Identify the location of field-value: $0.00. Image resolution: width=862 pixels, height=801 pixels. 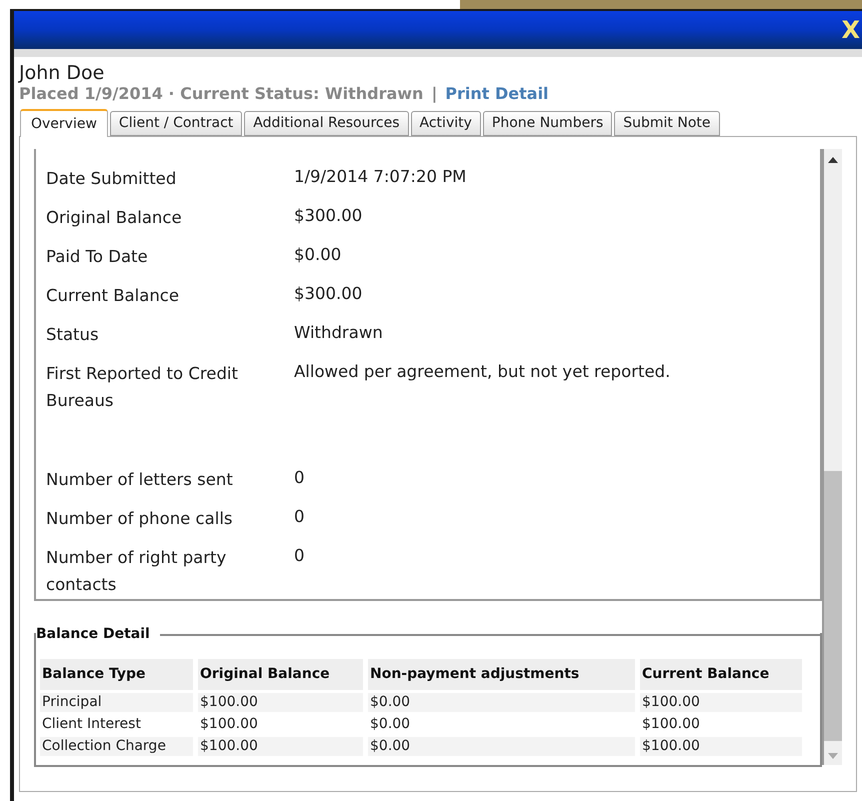
(318, 255).